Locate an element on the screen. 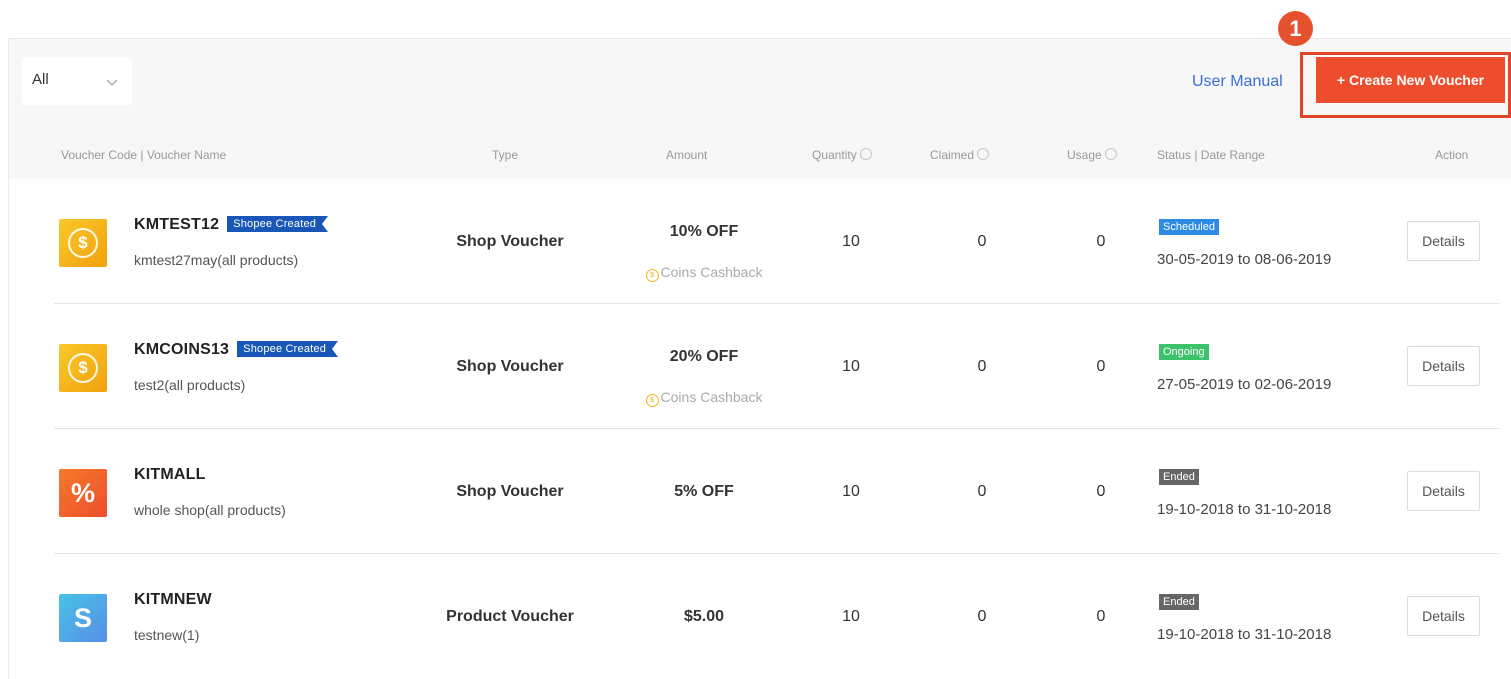  status-badge: Ongoing is located at coordinates (1184, 352).